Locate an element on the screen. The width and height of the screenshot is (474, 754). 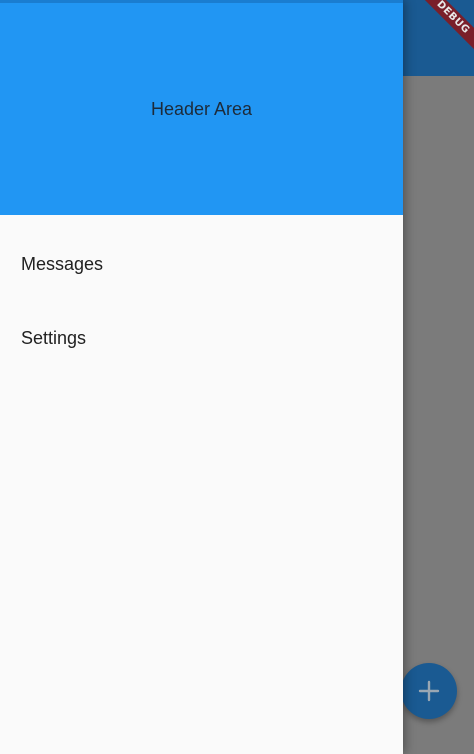
drawer-header-title: Header Area is located at coordinates (201, 108).